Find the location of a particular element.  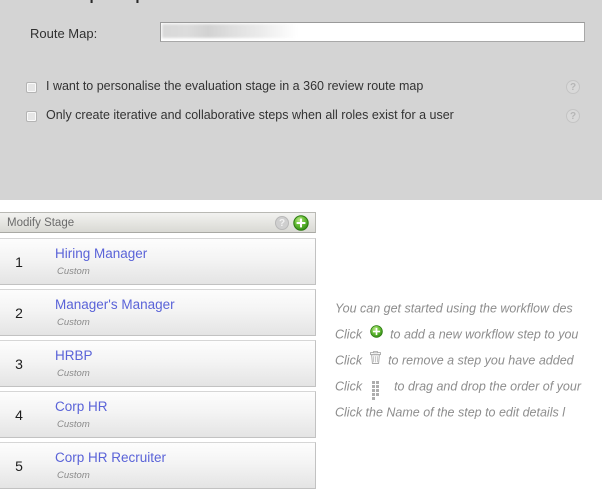

route-map-input is located at coordinates (372, 32).